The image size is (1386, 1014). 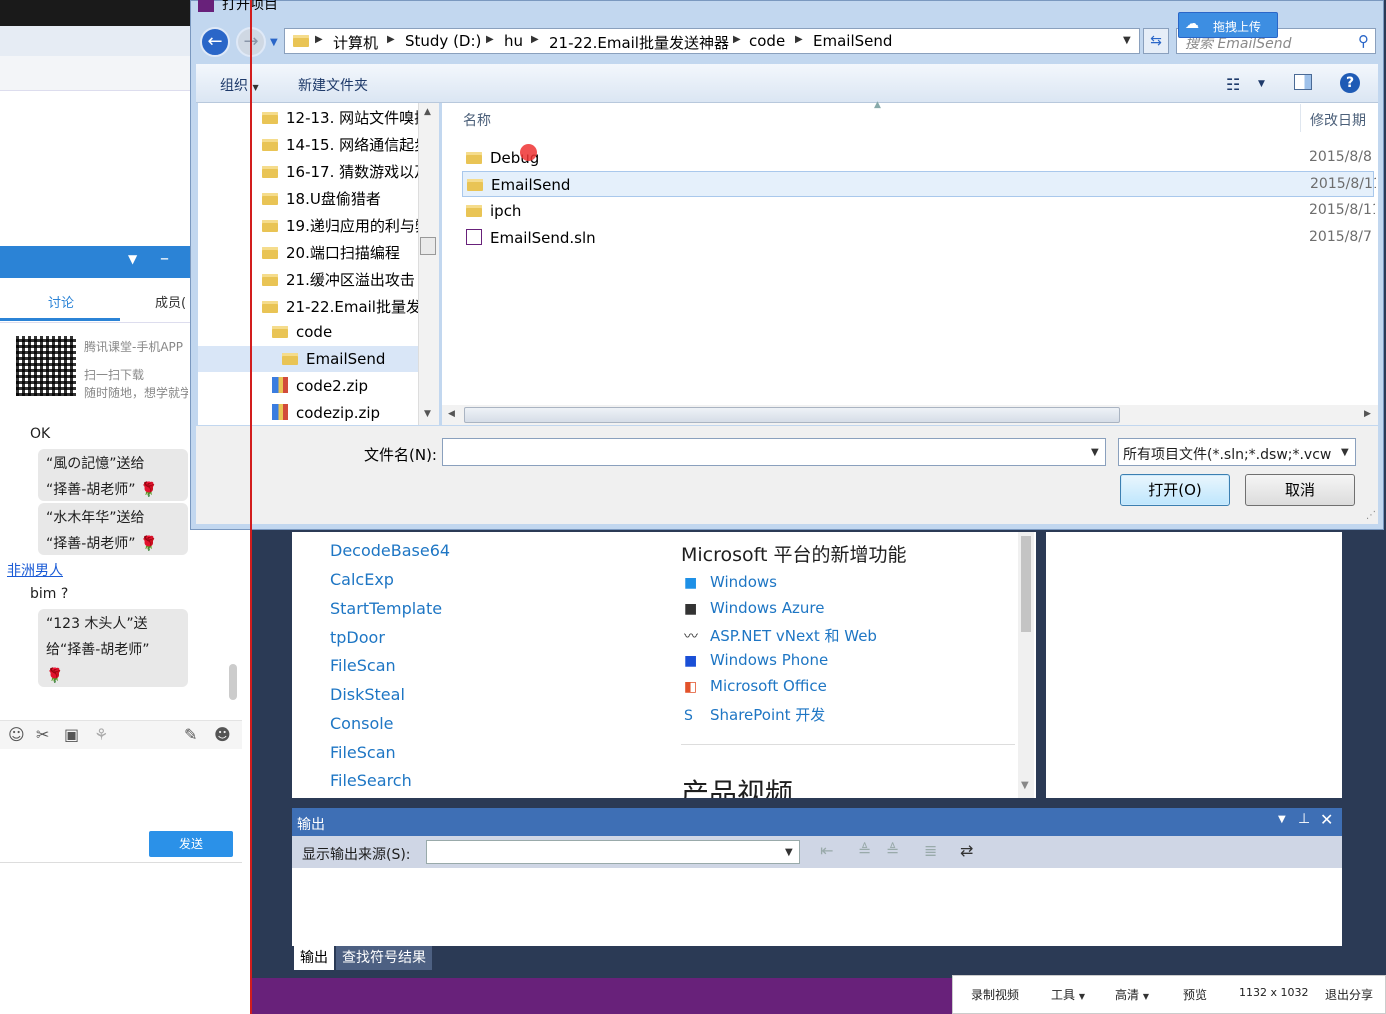 What do you see at coordinates (233, 682) in the screenshot?
I see `chat-scrollbar` at bounding box center [233, 682].